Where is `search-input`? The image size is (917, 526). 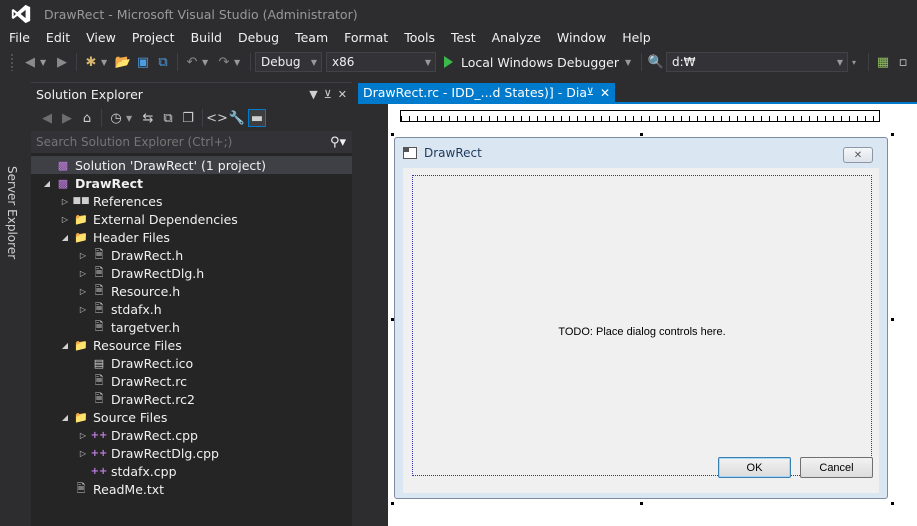
search-input is located at coordinates (171, 142).